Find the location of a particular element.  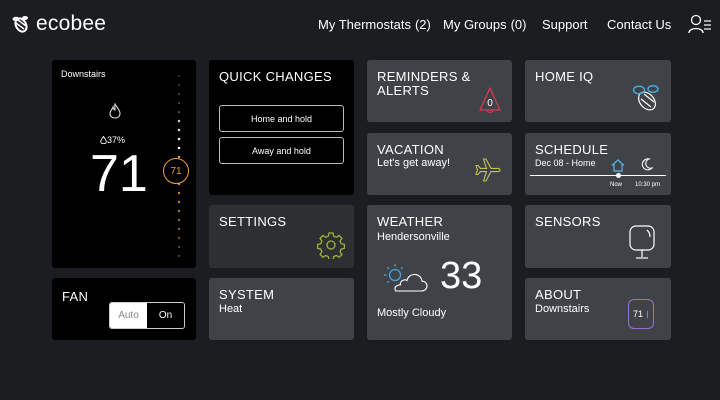

nav-count: (2) is located at coordinates (422, 24).